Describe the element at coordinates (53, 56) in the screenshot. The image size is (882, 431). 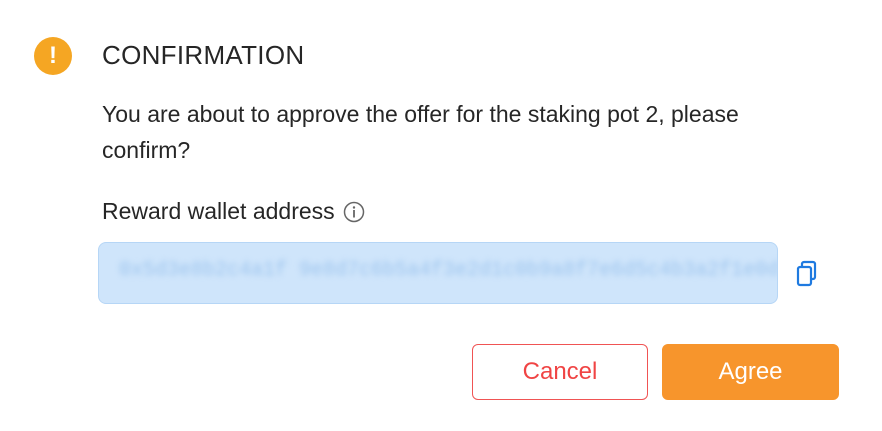
I see `warning-icon: !` at that location.